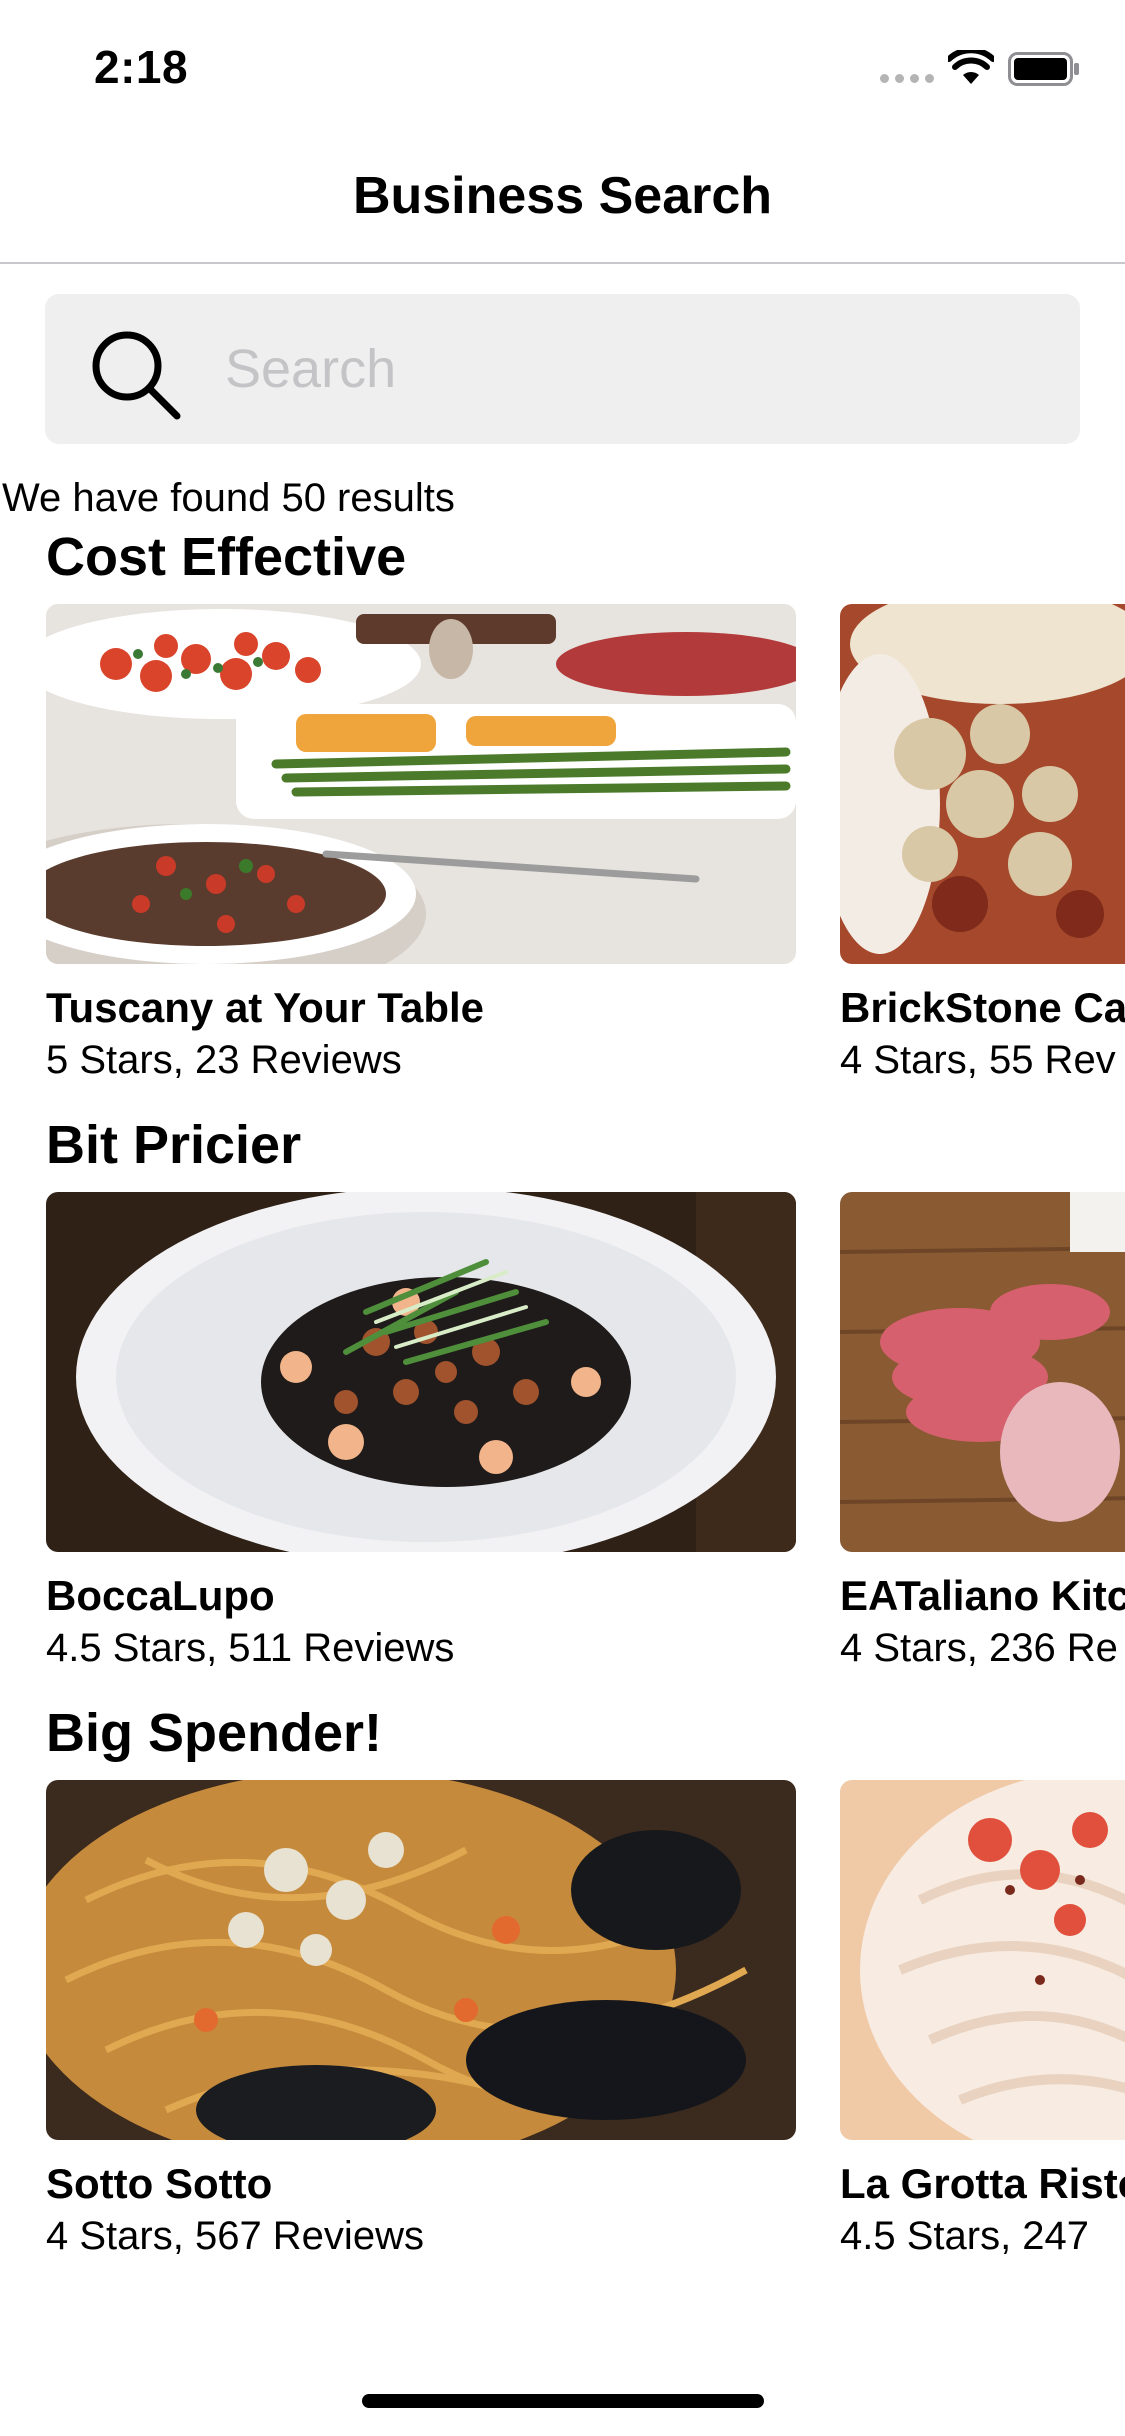  I want to click on wifi-icon, so click(971, 67).